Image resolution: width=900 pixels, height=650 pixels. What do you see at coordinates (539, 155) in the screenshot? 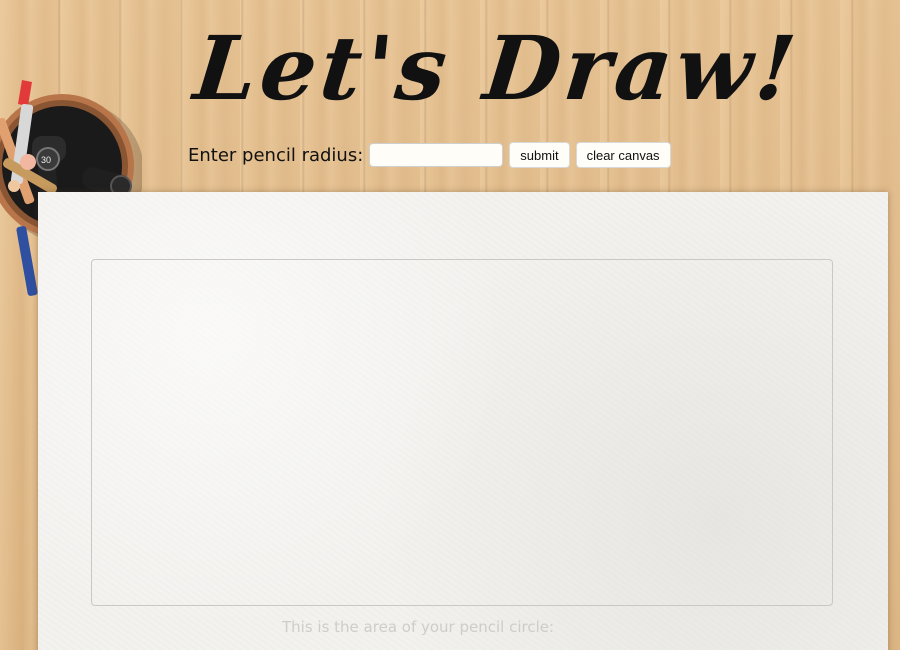
I see `submit-button: submit` at bounding box center [539, 155].